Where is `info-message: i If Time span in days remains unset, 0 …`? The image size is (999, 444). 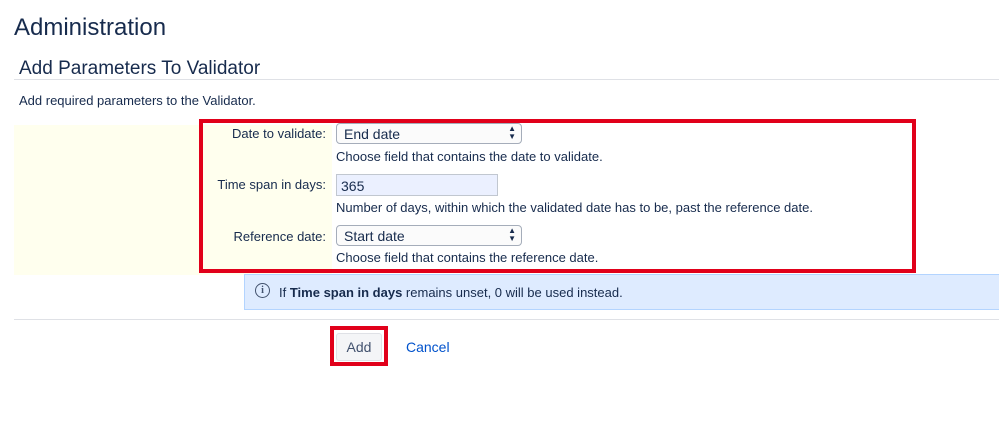 info-message: i If Time span in days remains unset, 0 … is located at coordinates (621, 292).